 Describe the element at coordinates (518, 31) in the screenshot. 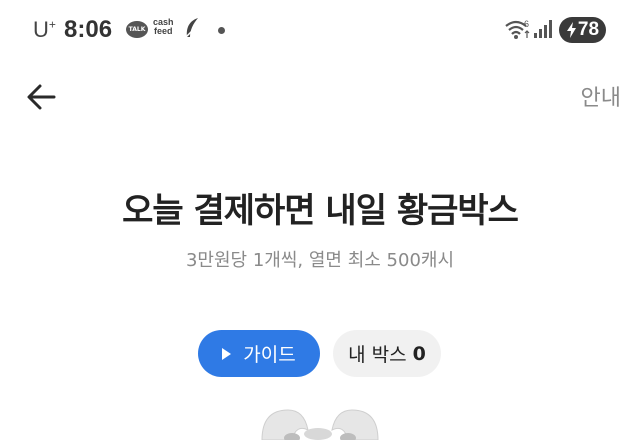

I see `wifi-icon: 6` at that location.